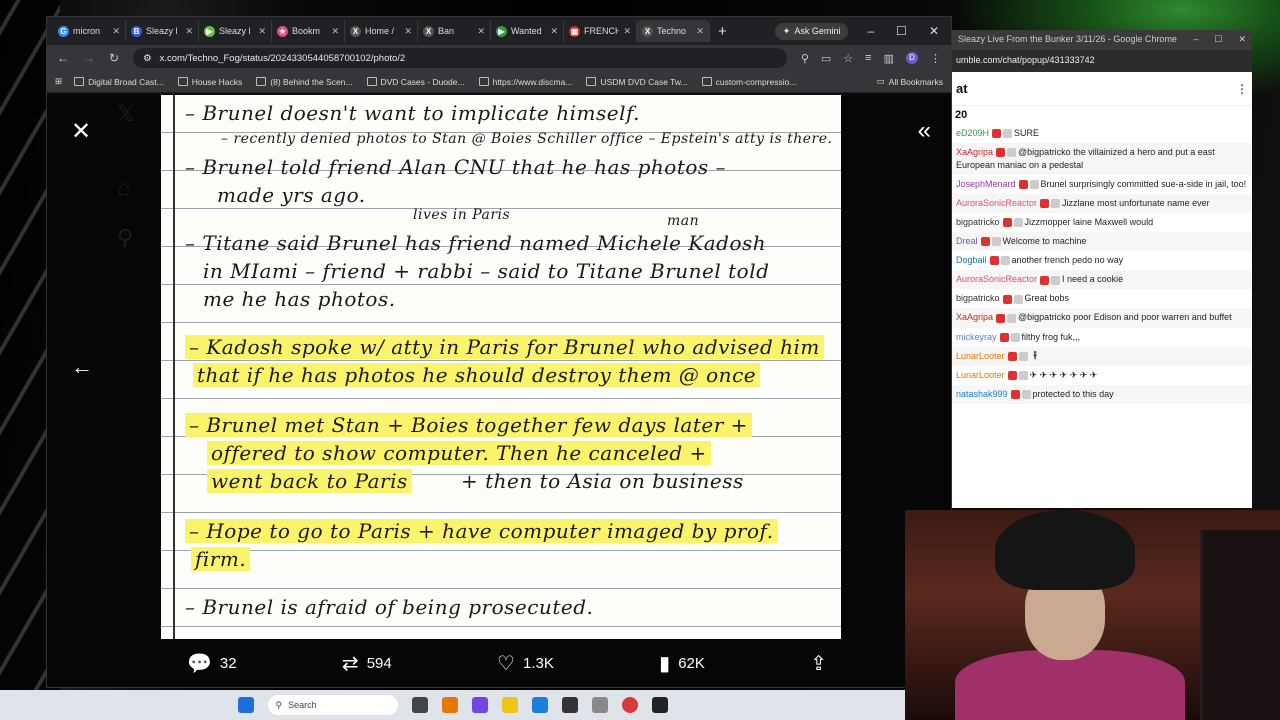 This screenshot has height=720, width=1280. Describe the element at coordinates (976, 337) in the screenshot. I see `chat-username: mickeyray` at that location.